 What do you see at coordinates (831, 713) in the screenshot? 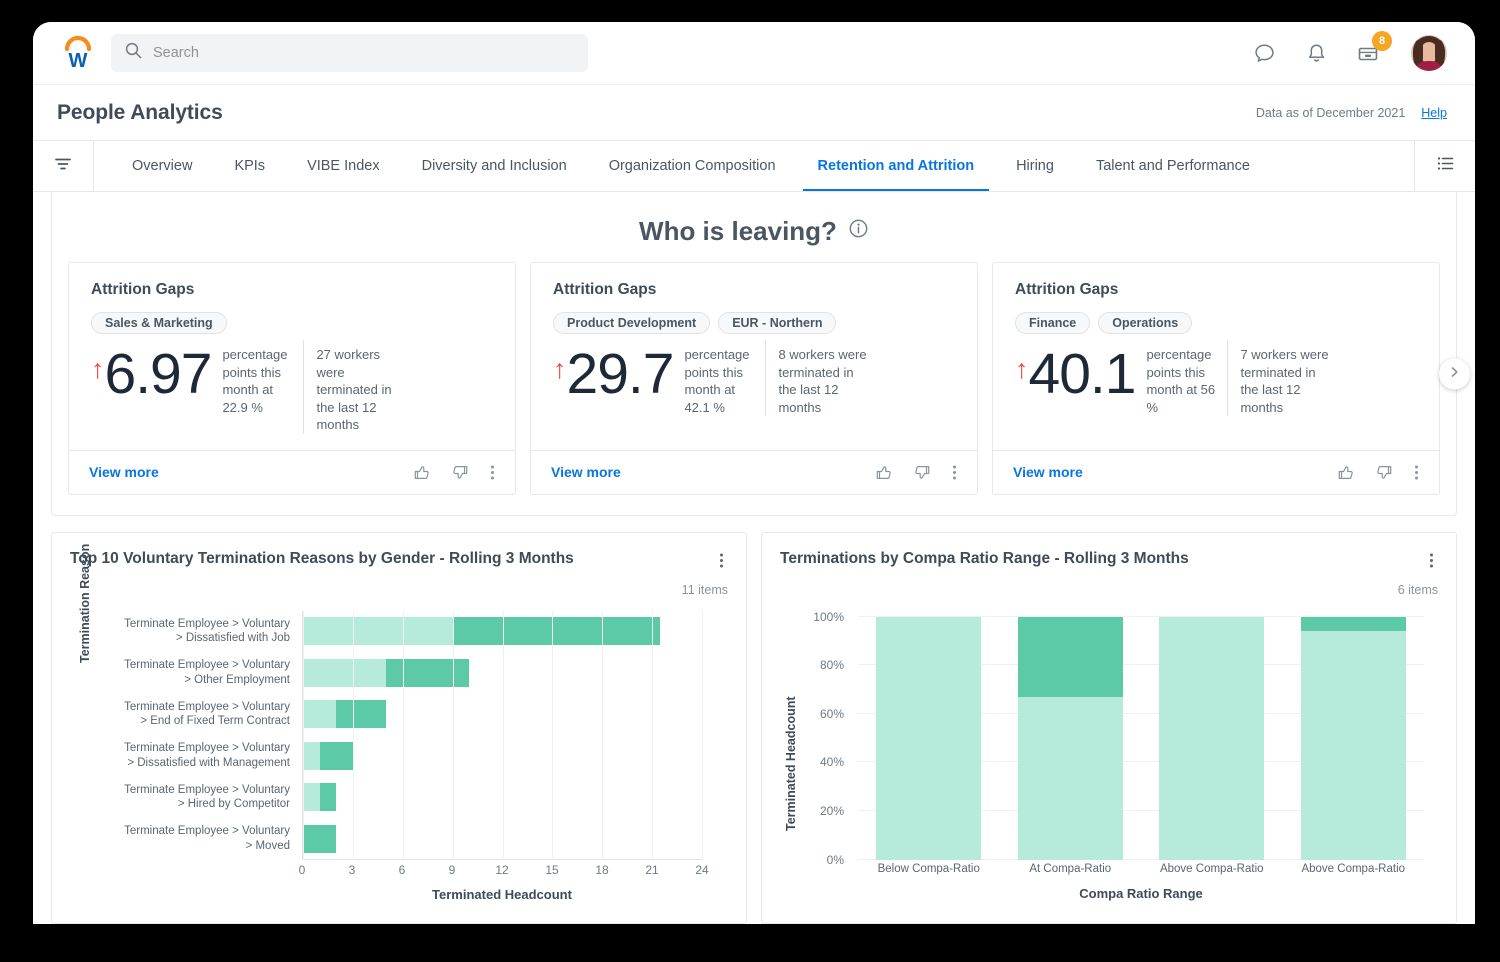
I see `chart-y-tick: 60%` at bounding box center [831, 713].